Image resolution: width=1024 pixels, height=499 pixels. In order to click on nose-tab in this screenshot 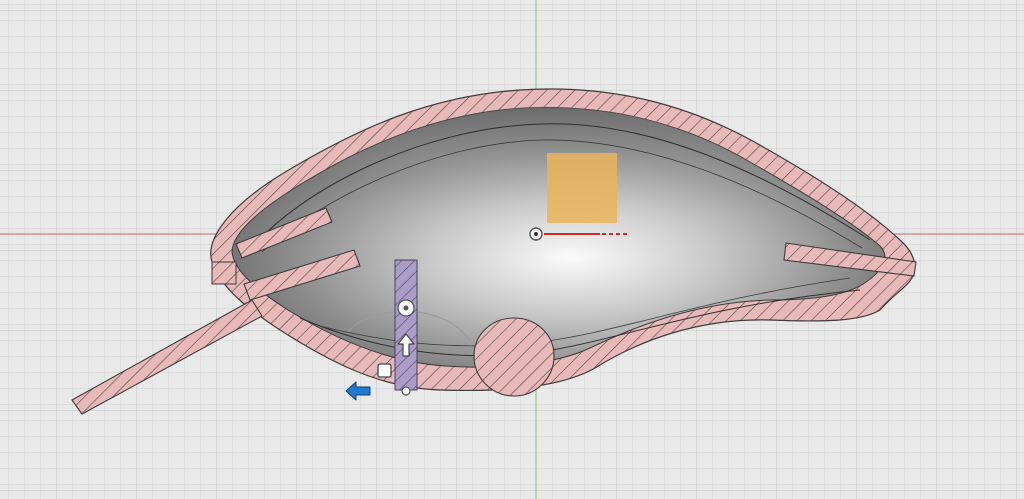, I will do `click(224, 273)`.